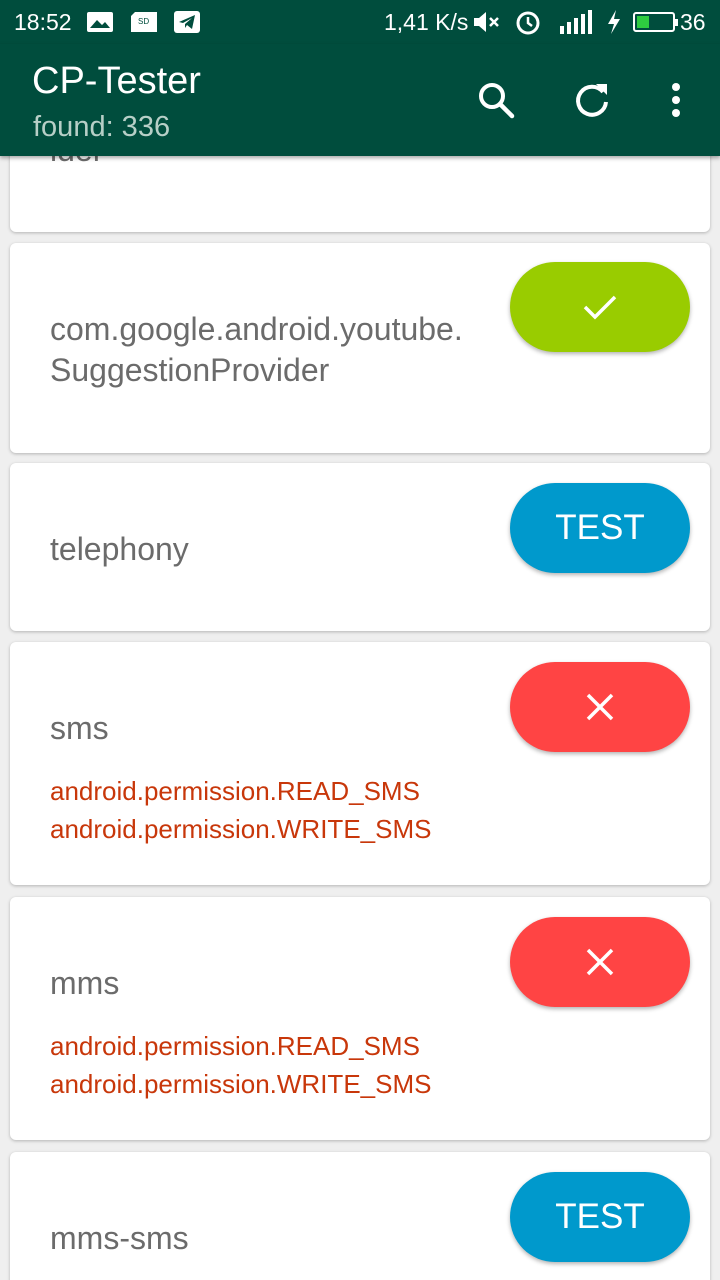  What do you see at coordinates (426, 22) in the screenshot?
I see `network-speed: 1,41 K/s` at bounding box center [426, 22].